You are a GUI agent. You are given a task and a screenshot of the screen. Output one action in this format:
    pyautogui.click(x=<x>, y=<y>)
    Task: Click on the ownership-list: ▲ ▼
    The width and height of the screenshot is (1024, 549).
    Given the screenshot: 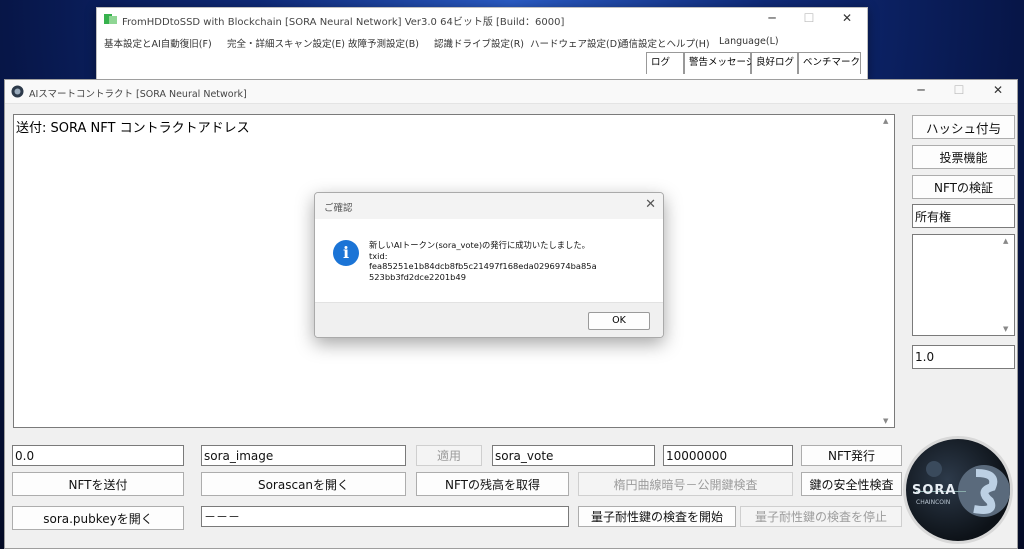 What is the action you would take?
    pyautogui.click(x=963, y=285)
    